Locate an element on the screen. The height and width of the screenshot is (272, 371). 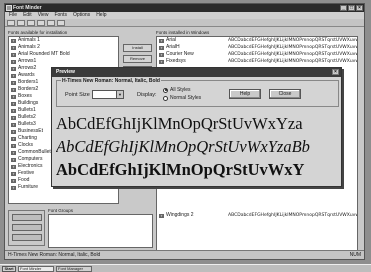
remove-button: Remove is located at coordinates (137, 59).